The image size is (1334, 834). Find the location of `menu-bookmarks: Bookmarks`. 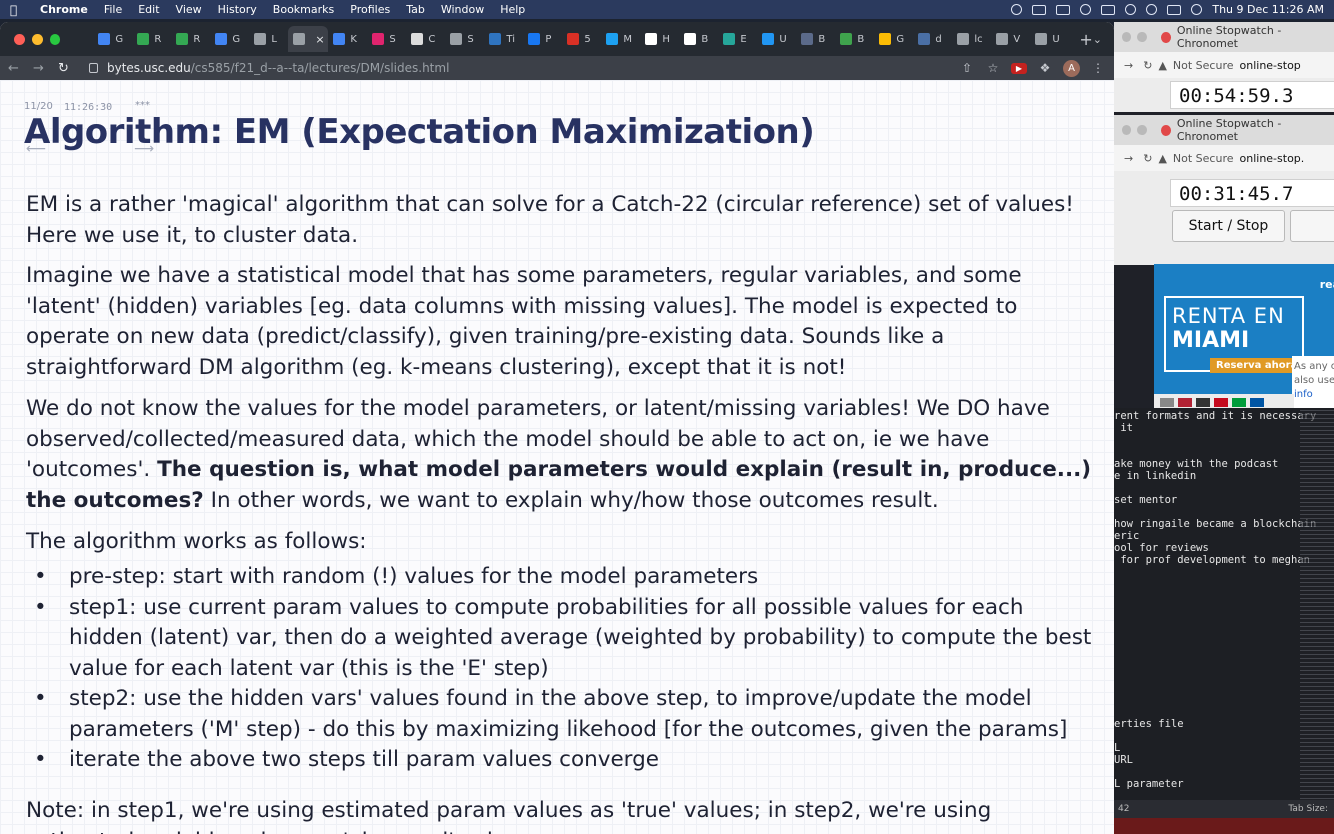

menu-bookmarks: Bookmarks is located at coordinates (303, 9).